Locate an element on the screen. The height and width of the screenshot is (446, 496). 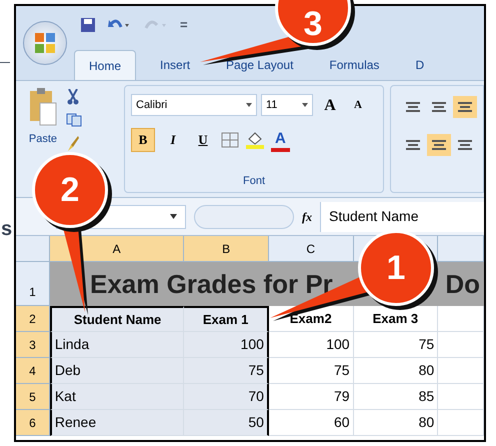
table-cell: Deb is located at coordinates (117, 371).